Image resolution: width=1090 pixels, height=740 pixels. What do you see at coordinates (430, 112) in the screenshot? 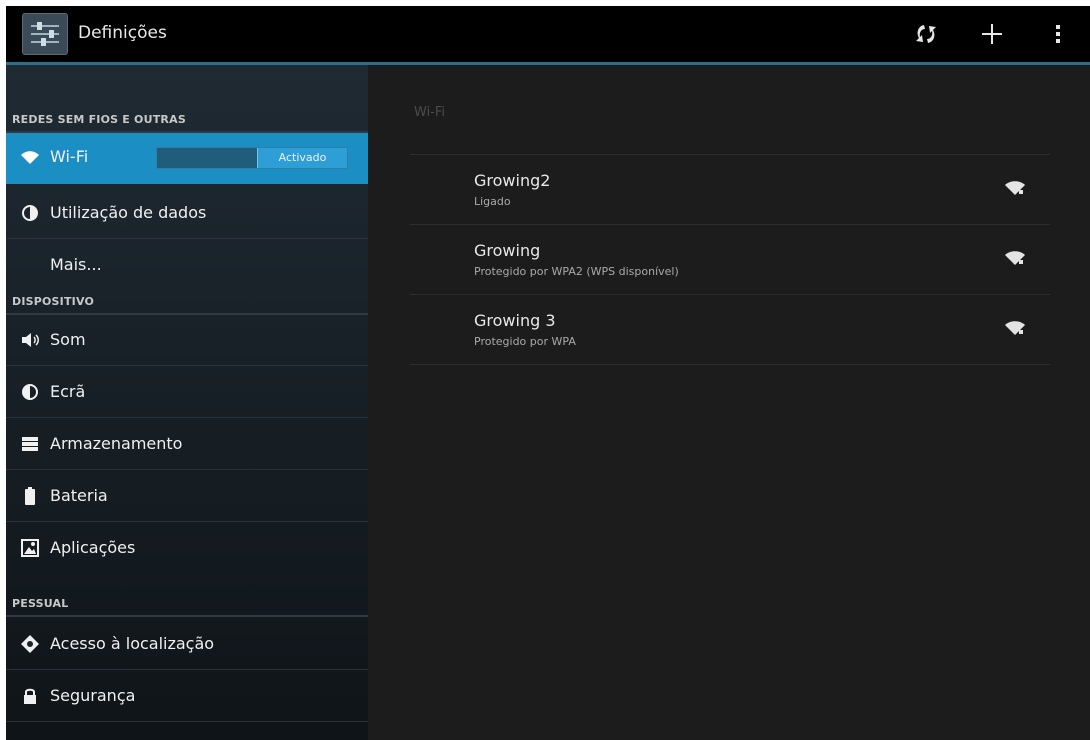
I see `wifi-pane-title: Wi-Fi` at bounding box center [430, 112].